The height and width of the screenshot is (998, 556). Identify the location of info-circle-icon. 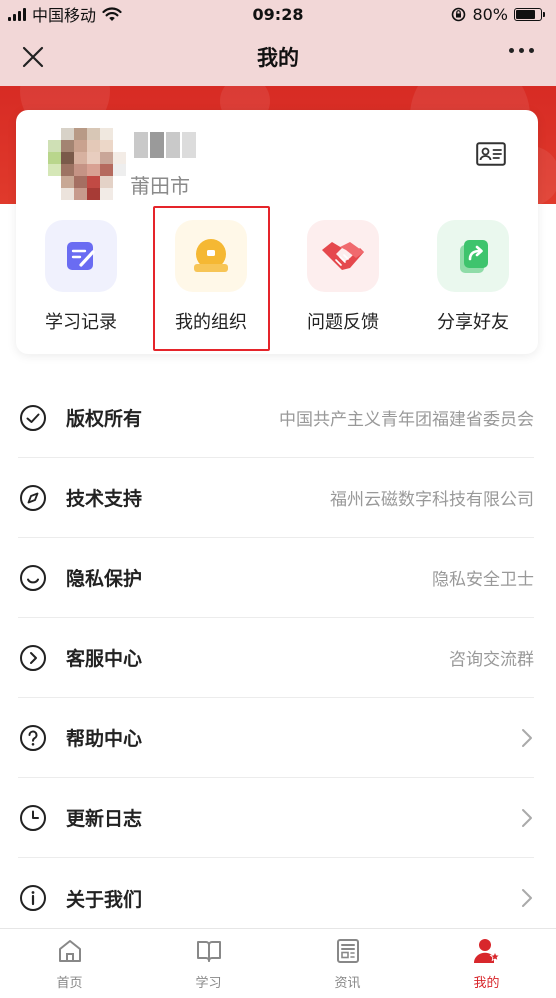
(33, 898).